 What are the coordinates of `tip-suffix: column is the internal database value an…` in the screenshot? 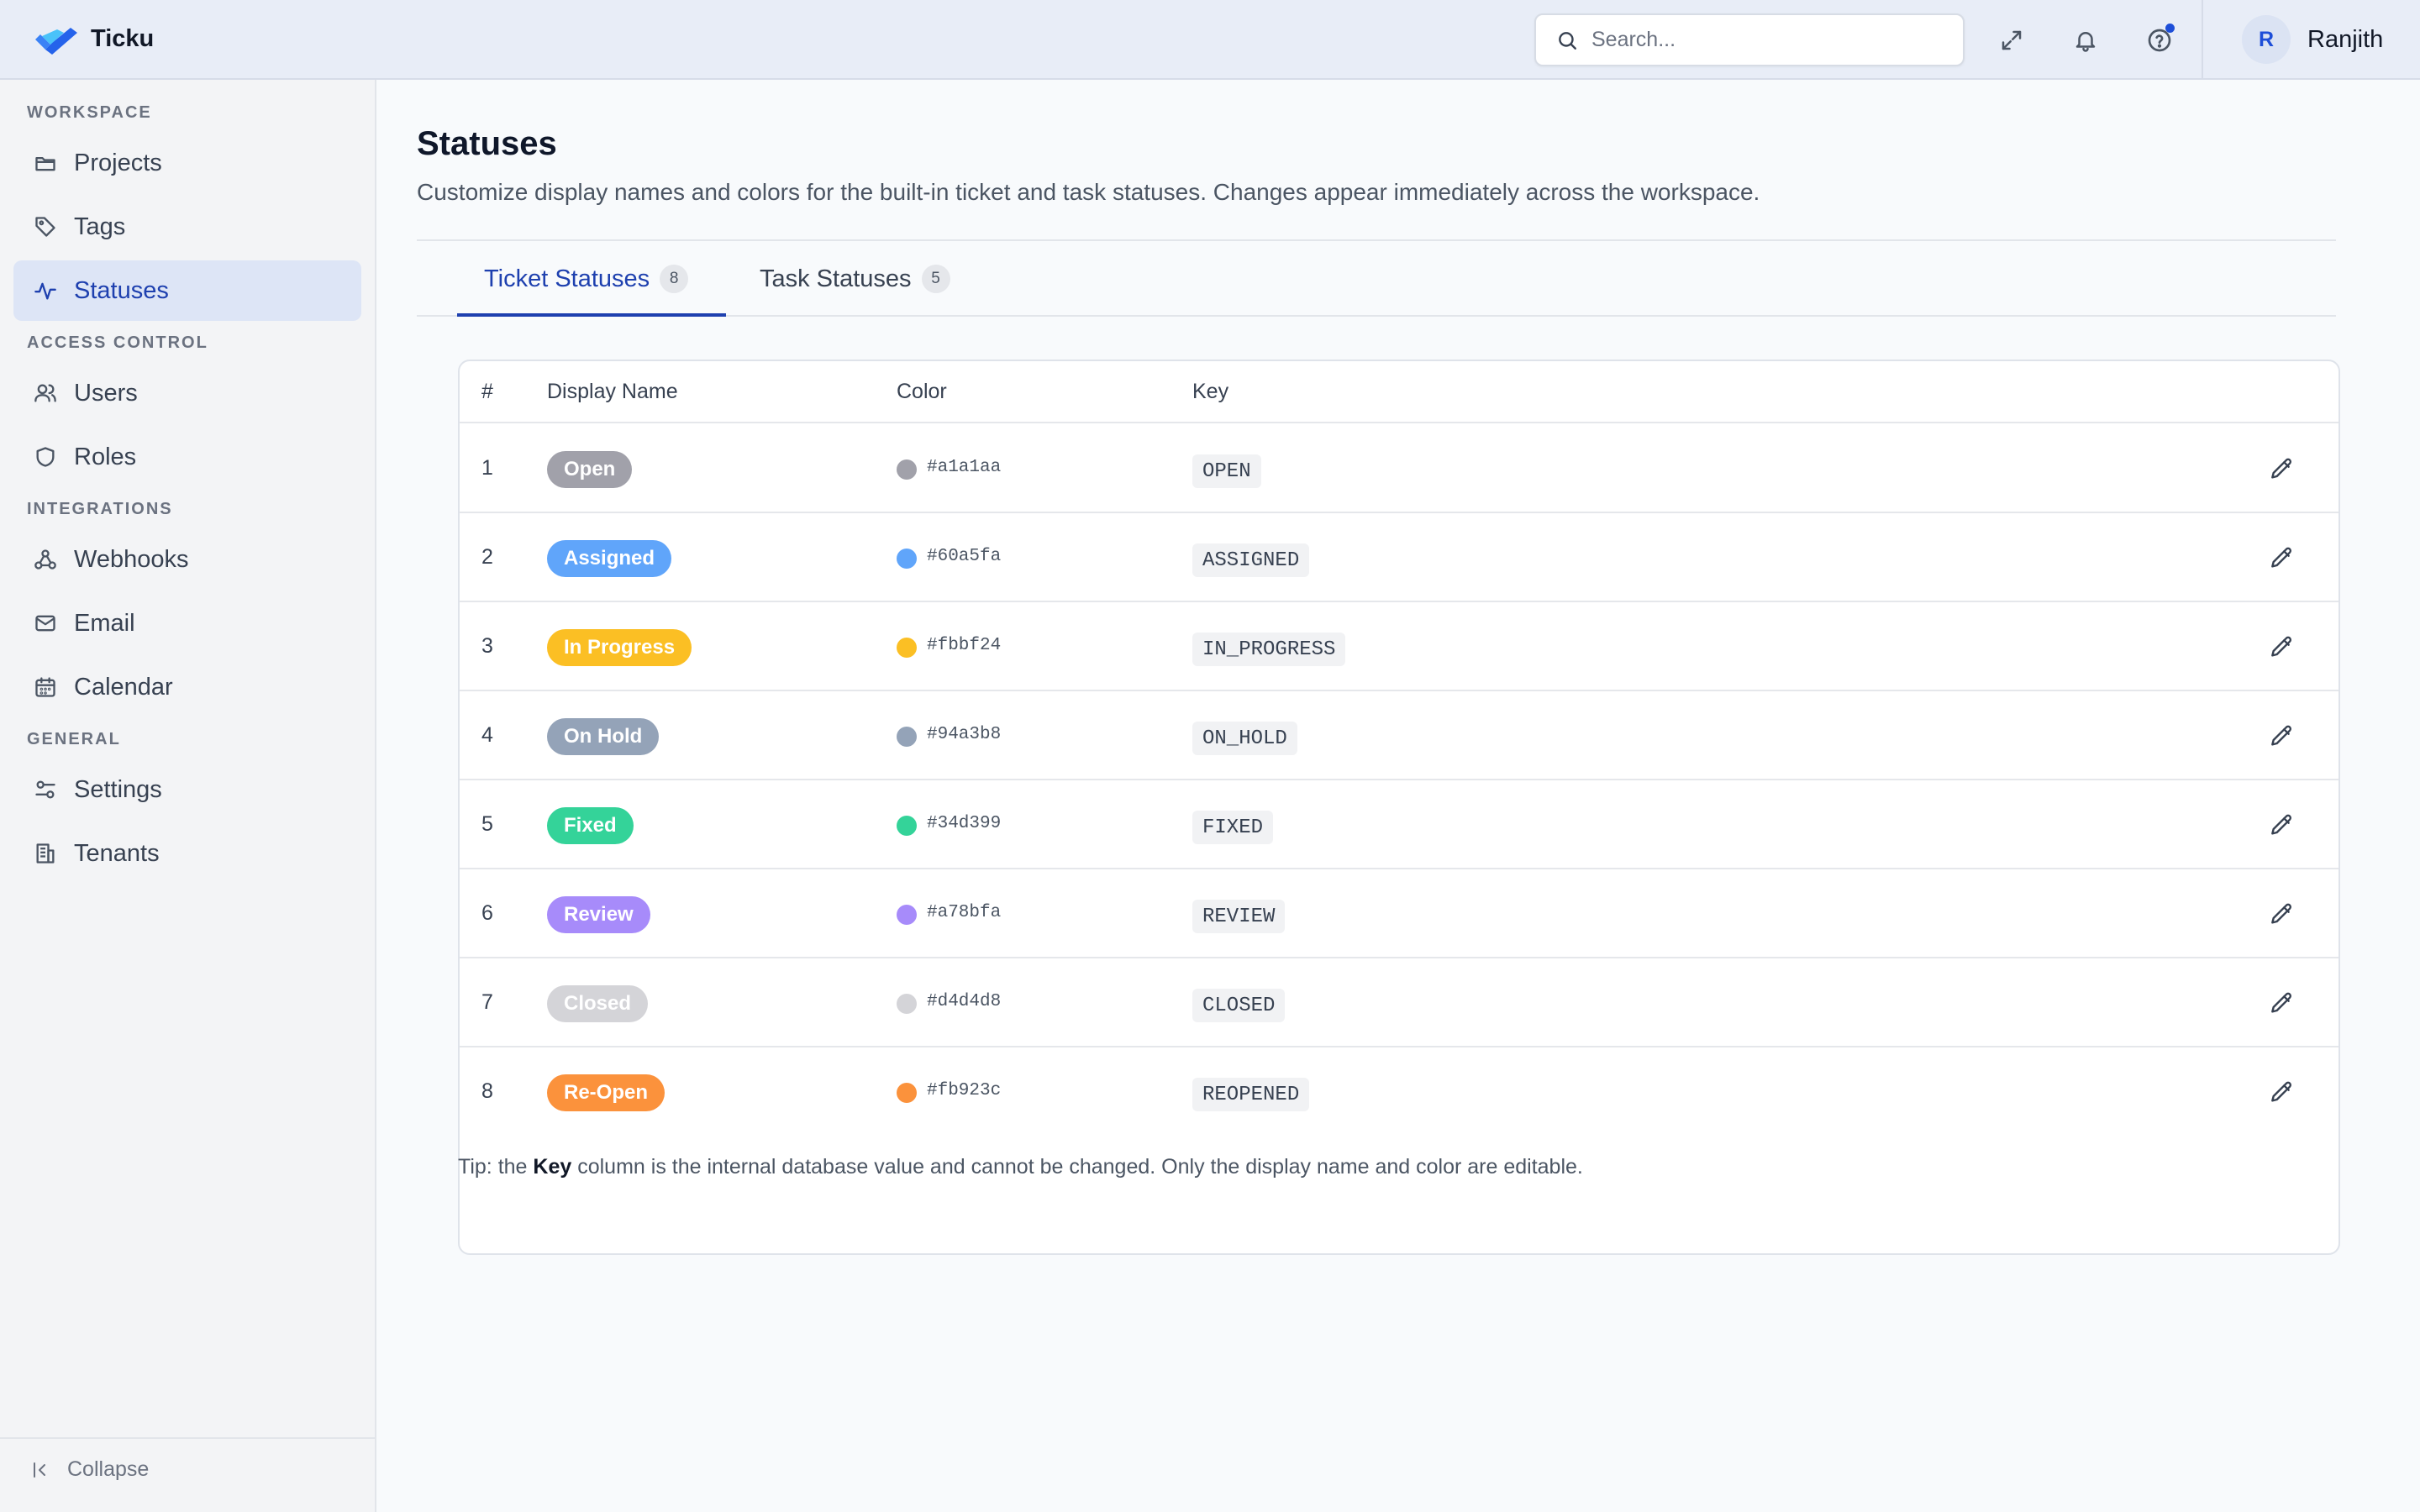 It's located at (1077, 1167).